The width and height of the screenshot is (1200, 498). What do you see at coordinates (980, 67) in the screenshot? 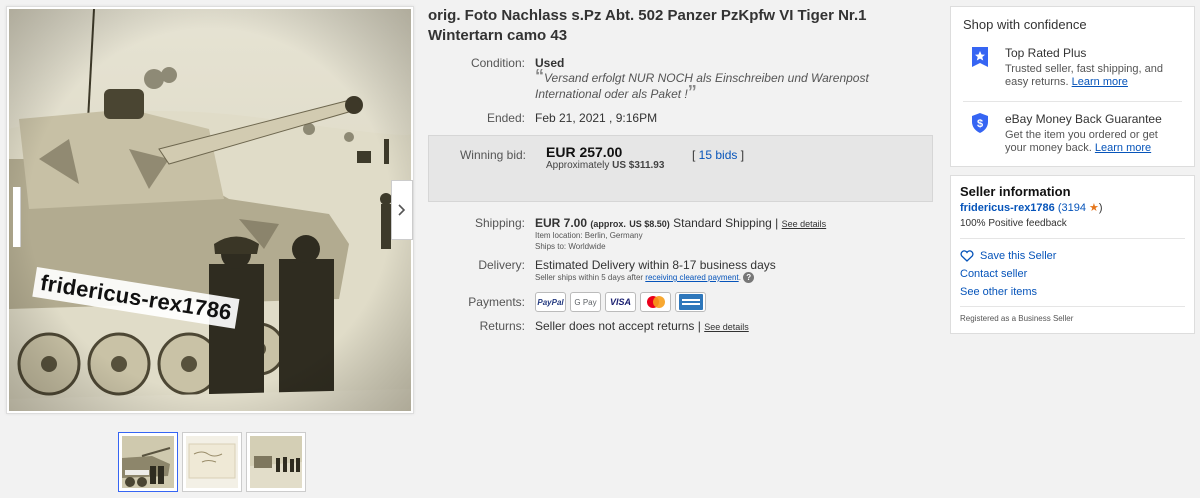
I see `top-rated-badge-icon` at bounding box center [980, 67].